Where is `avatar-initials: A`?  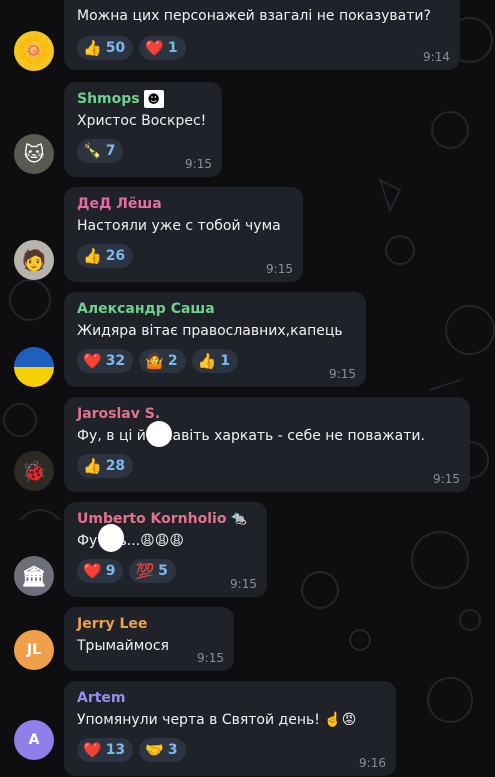
avatar-initials: A is located at coordinates (34, 740).